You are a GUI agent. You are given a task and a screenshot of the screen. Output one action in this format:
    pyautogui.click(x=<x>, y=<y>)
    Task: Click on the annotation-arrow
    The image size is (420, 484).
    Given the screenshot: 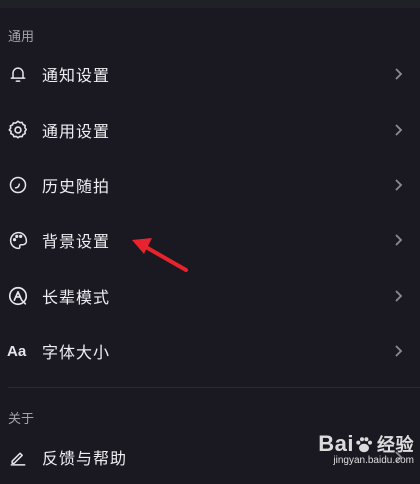 What is the action you would take?
    pyautogui.click(x=160, y=255)
    